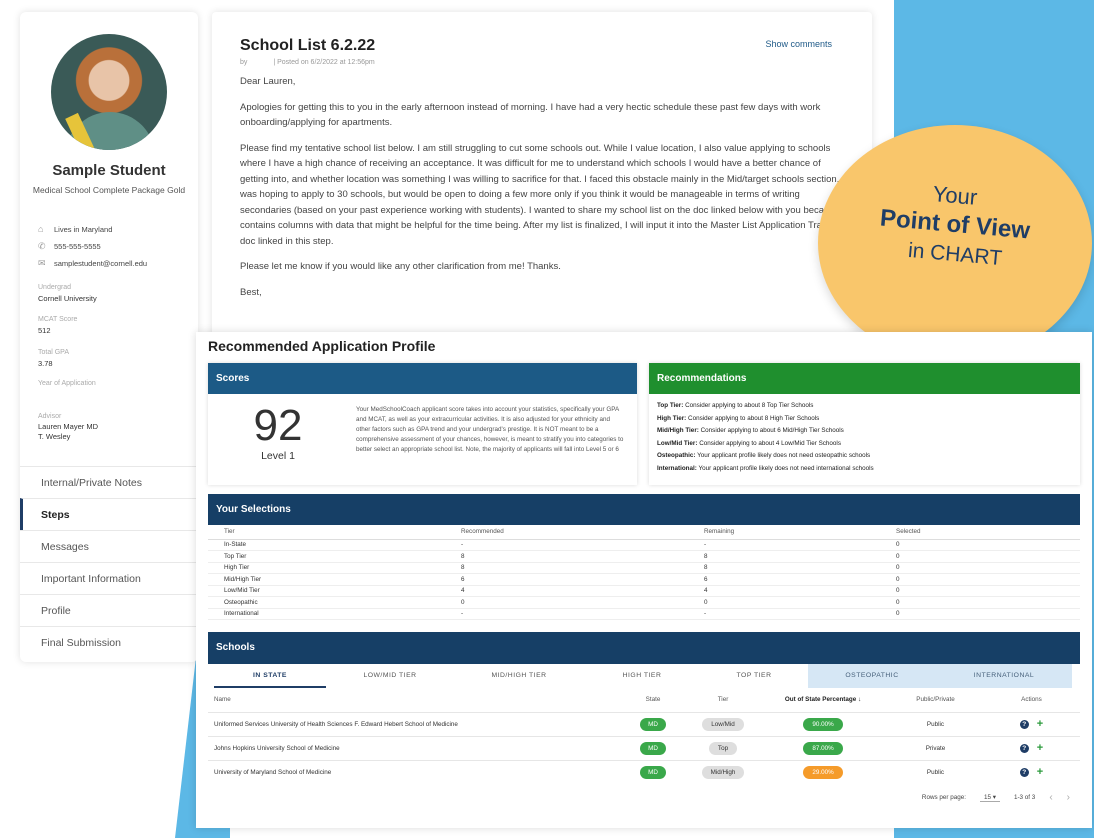 This screenshot has width=1094, height=838. What do you see at coordinates (1050, 797) in the screenshot?
I see `chevron-left-icon: ‹` at bounding box center [1050, 797].